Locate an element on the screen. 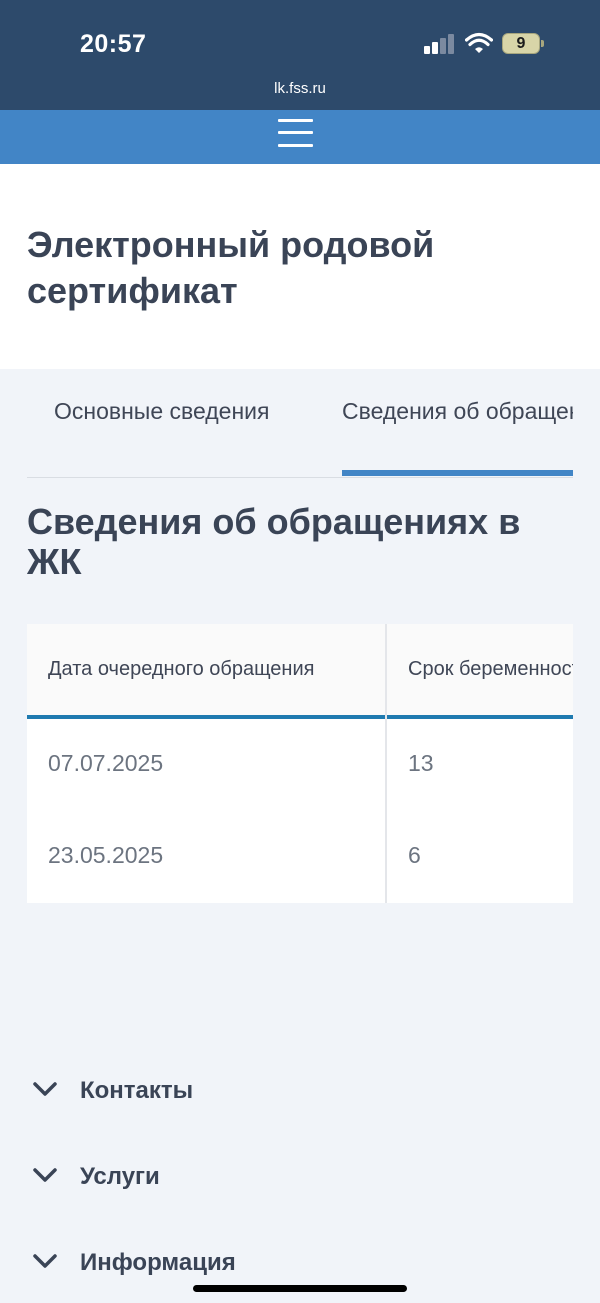 This screenshot has width=600, height=1303. column-header-term: Срок беременности is located at coordinates (490, 669).